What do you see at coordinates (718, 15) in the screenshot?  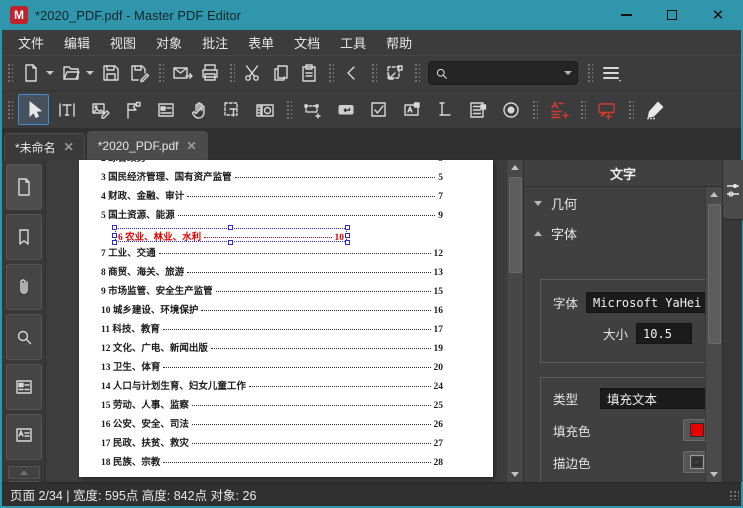 I see `close-button: ✕` at bounding box center [718, 15].